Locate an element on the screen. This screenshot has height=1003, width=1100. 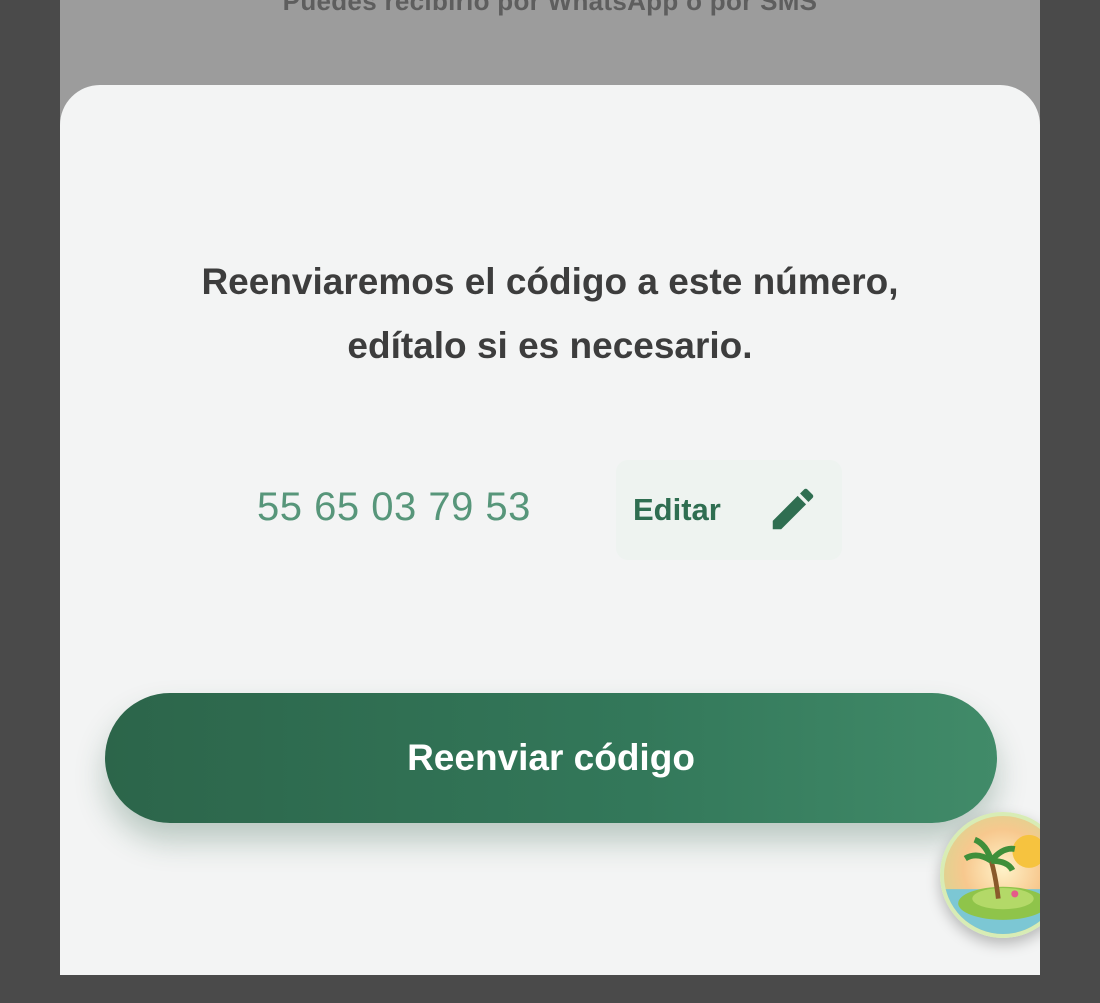
backdrop-hint-text: Puedes recibirlo por WhatsApp o por SMS is located at coordinates (550, 8).